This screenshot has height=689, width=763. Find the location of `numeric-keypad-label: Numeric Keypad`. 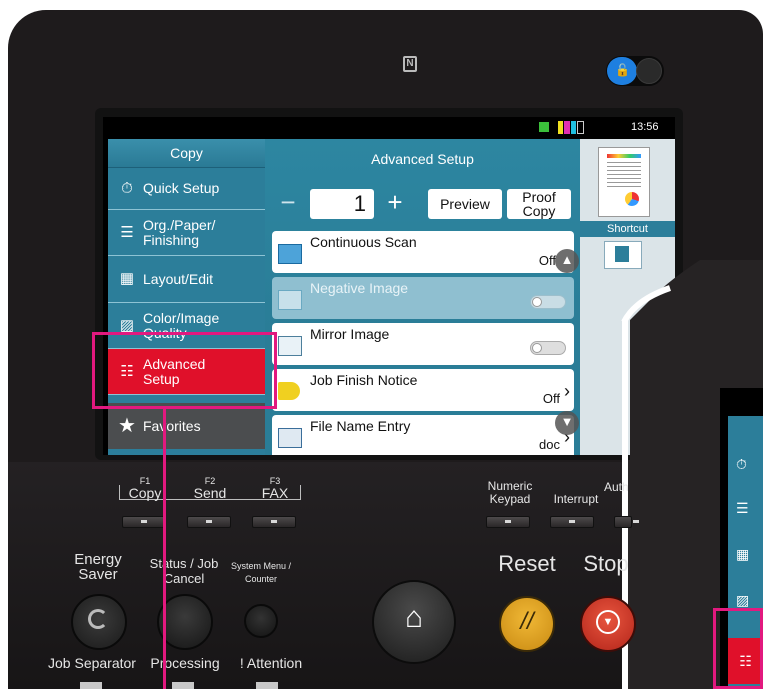

numeric-keypad-label: Numeric Keypad is located at coordinates (510, 492).